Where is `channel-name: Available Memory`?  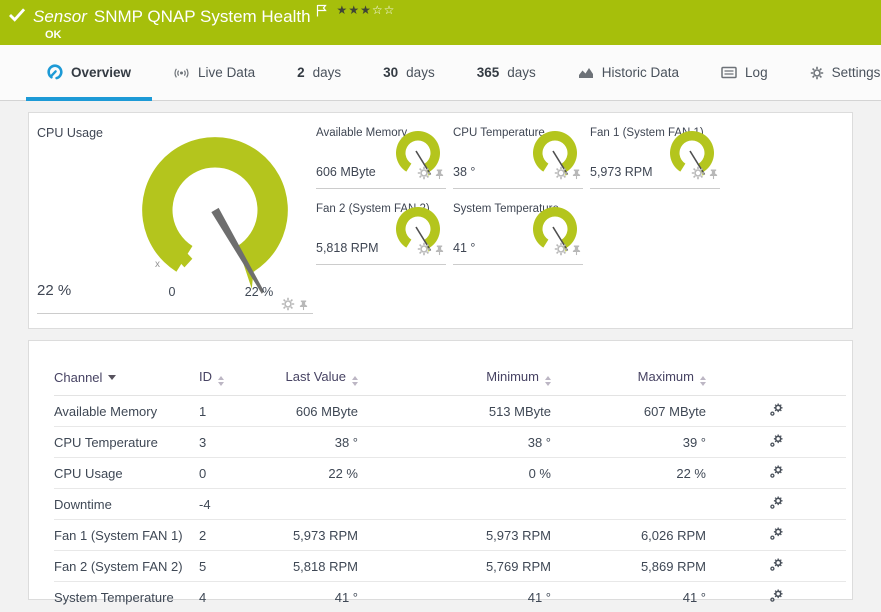
channel-name: Available Memory is located at coordinates (126, 411).